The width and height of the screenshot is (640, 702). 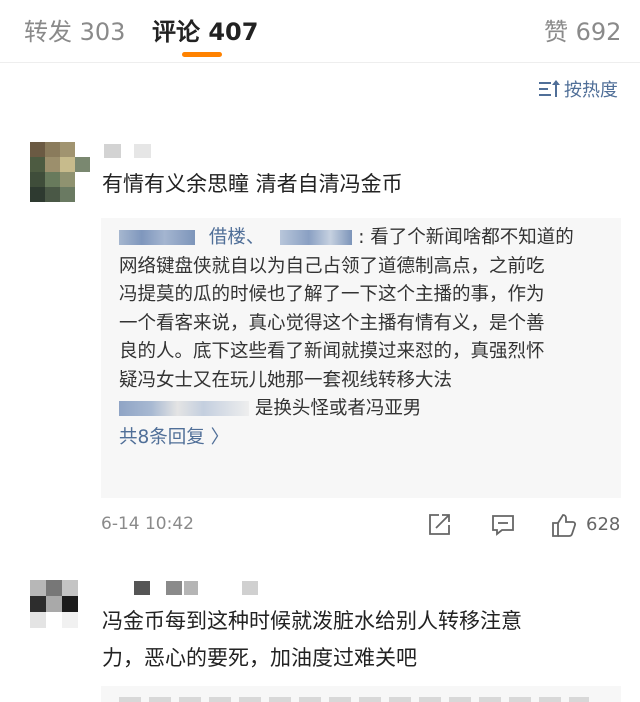 I want to click on share-icon, so click(x=439, y=524).